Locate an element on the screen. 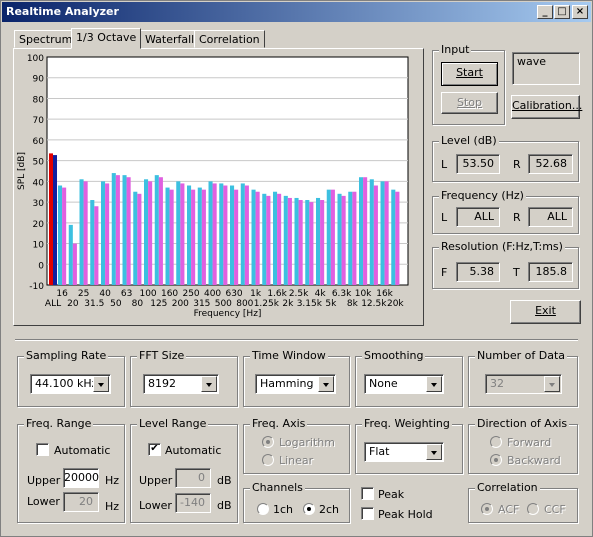 The width and height of the screenshot is (593, 537). smoothing-select: None is located at coordinates (404, 384).